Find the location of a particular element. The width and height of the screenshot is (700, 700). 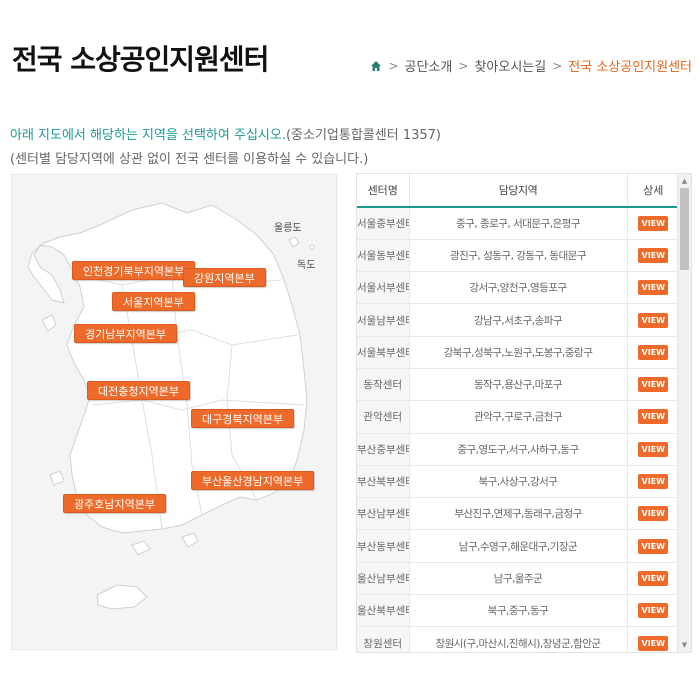

scrollbar-thumb is located at coordinates (684, 229).